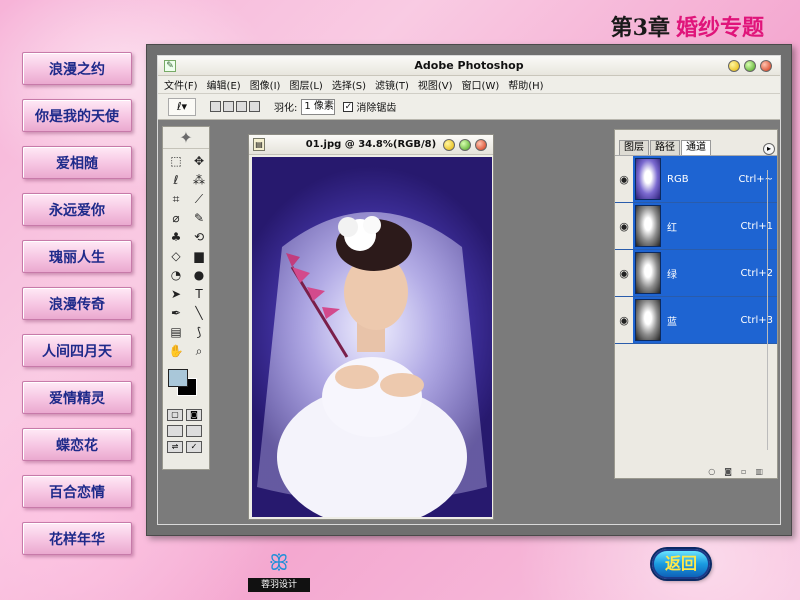  I want to click on check-icon: ✓, so click(194, 447).